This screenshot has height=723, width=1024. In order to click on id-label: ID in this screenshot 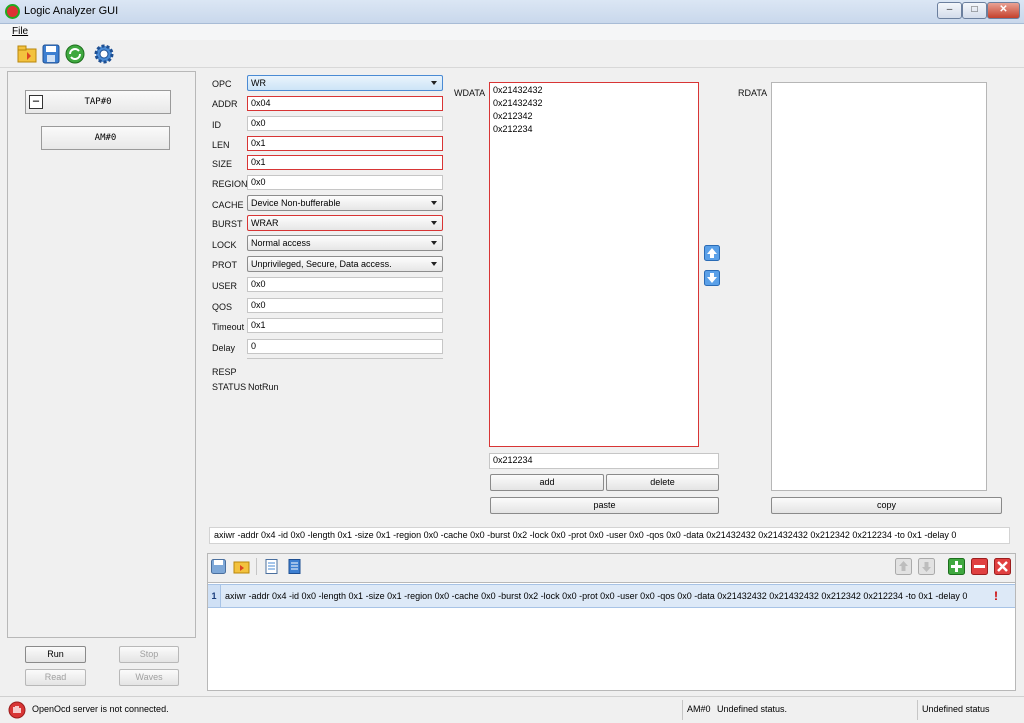, I will do `click(216, 125)`.